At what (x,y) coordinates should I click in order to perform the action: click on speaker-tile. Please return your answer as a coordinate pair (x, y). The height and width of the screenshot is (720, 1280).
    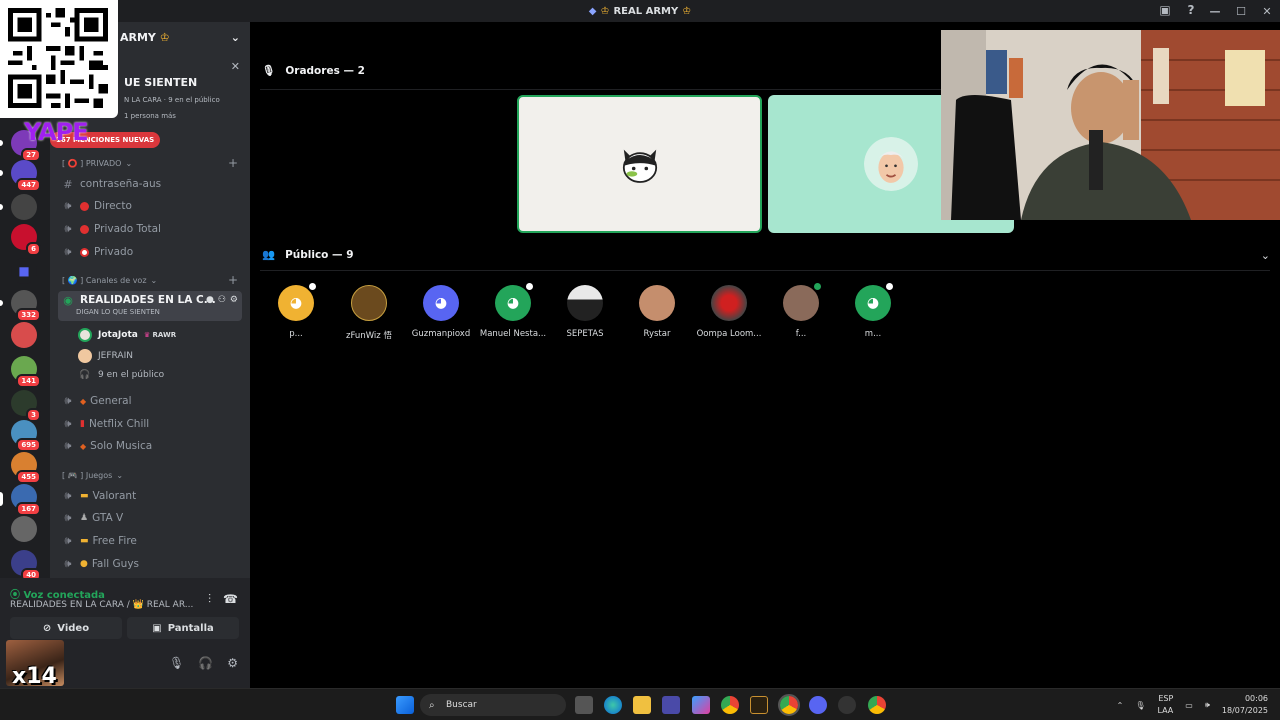
    Looking at the image, I should click on (639, 164).